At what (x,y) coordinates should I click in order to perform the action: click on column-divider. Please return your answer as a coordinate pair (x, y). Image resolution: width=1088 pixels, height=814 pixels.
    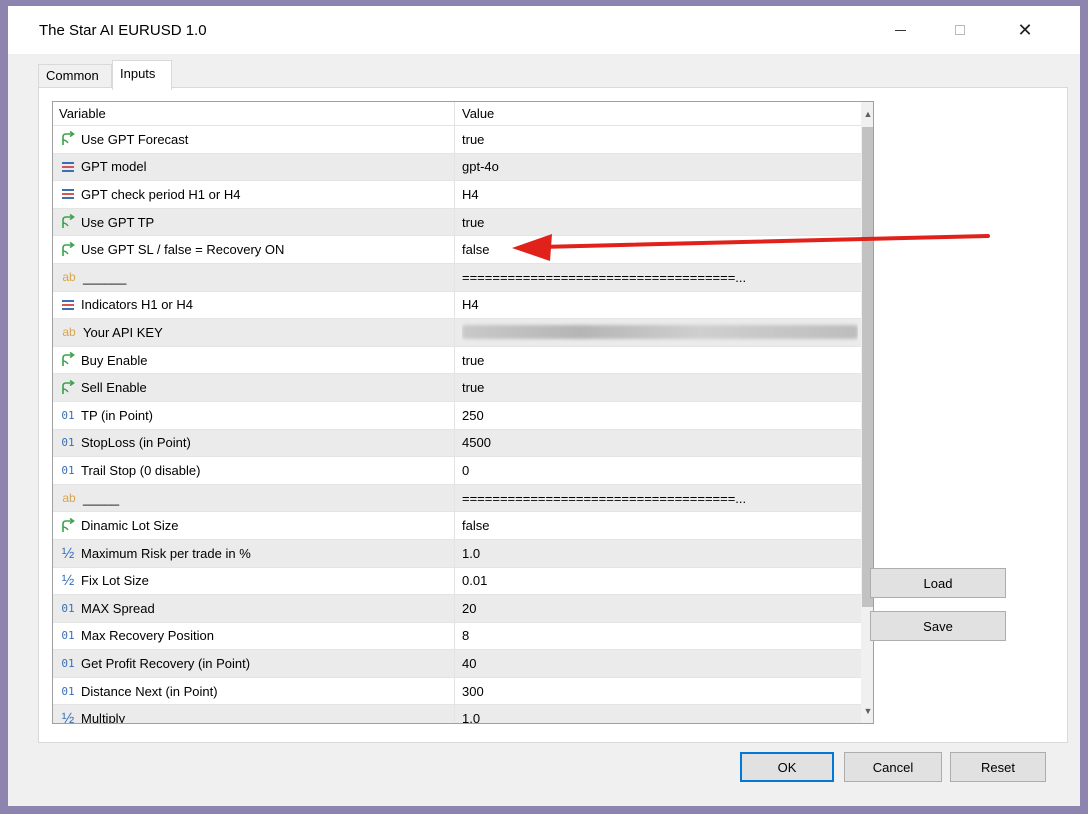
    Looking at the image, I should click on (454, 114).